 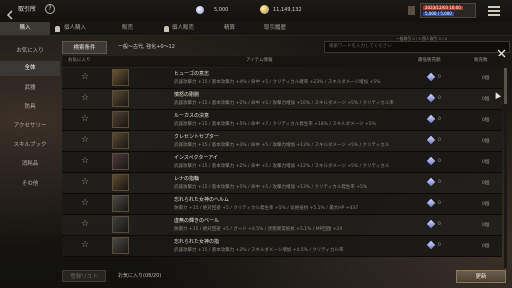 I want to click on sidebar-item-other: その他, so click(x=30, y=184).